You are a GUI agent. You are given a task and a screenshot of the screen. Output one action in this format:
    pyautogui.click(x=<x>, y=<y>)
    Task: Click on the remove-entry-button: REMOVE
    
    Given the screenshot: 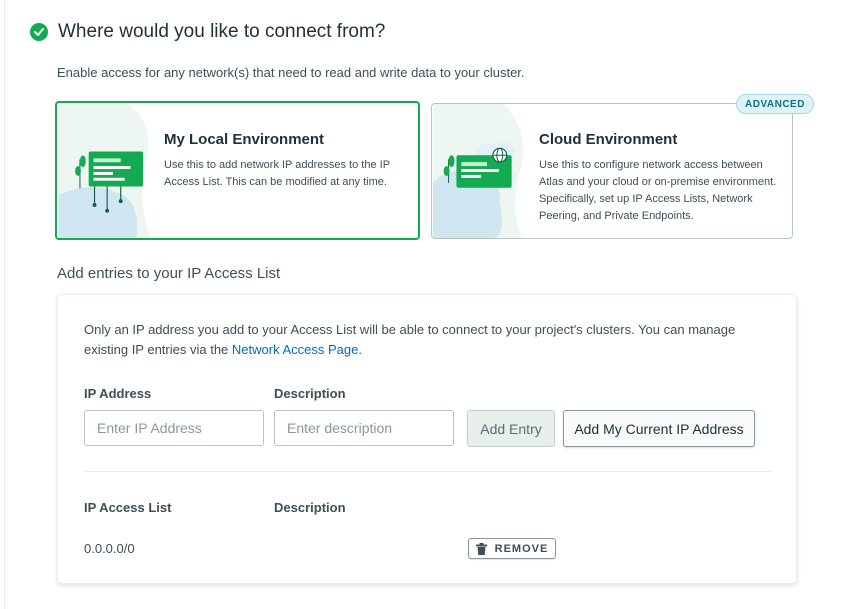 What is the action you would take?
    pyautogui.click(x=512, y=548)
    